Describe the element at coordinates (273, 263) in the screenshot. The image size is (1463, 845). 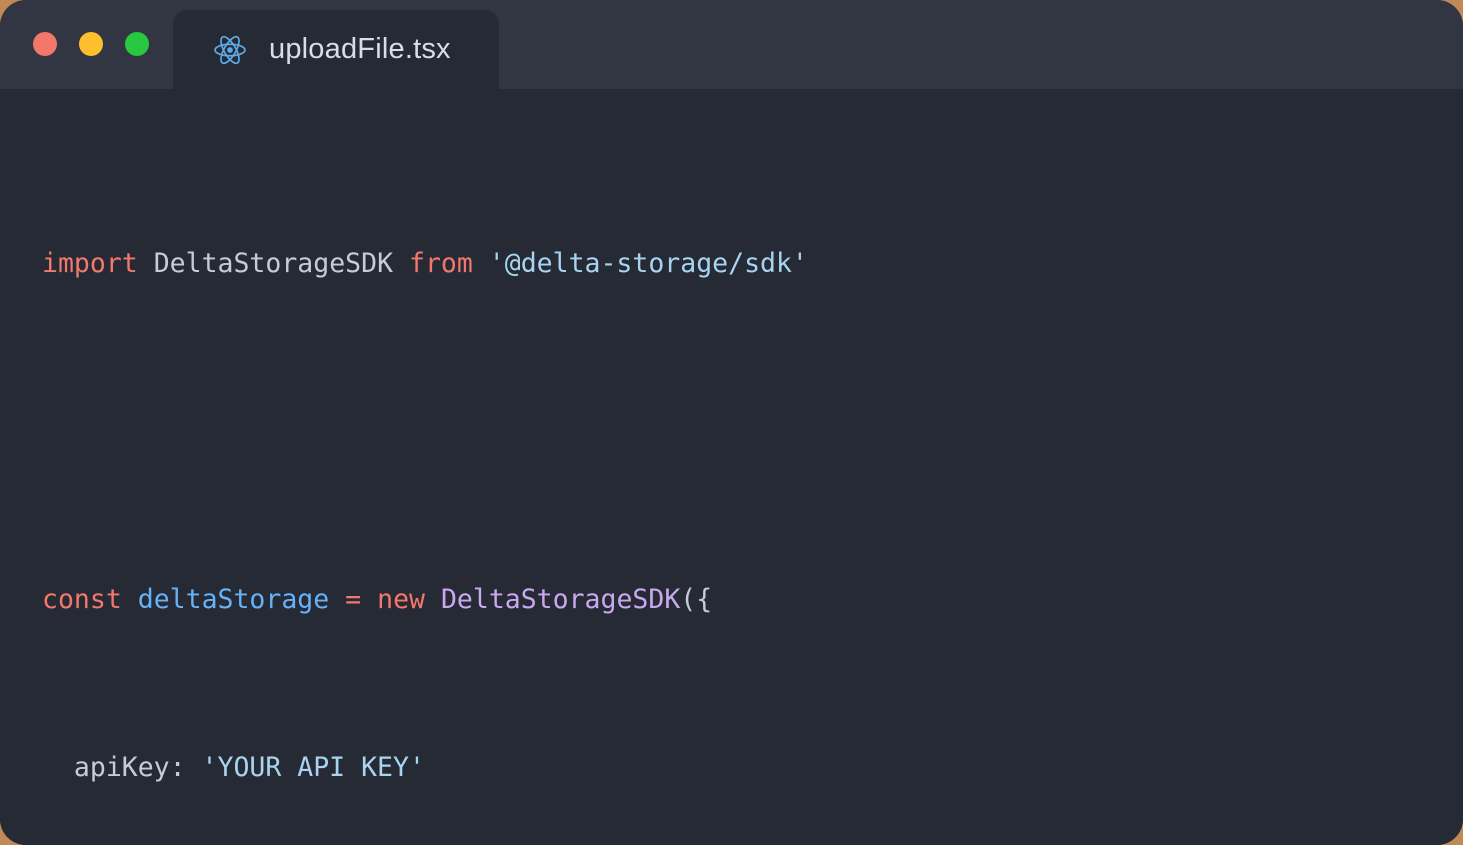
I see `token-identifier-sdk: DeltaStorageSDK` at that location.